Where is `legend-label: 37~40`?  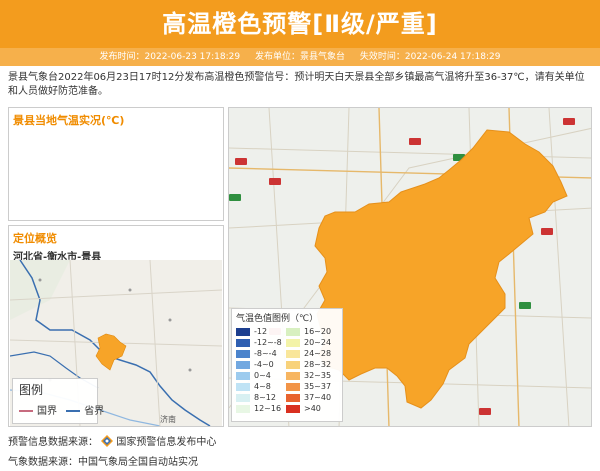 legend-label: 37~40 is located at coordinates (318, 397).